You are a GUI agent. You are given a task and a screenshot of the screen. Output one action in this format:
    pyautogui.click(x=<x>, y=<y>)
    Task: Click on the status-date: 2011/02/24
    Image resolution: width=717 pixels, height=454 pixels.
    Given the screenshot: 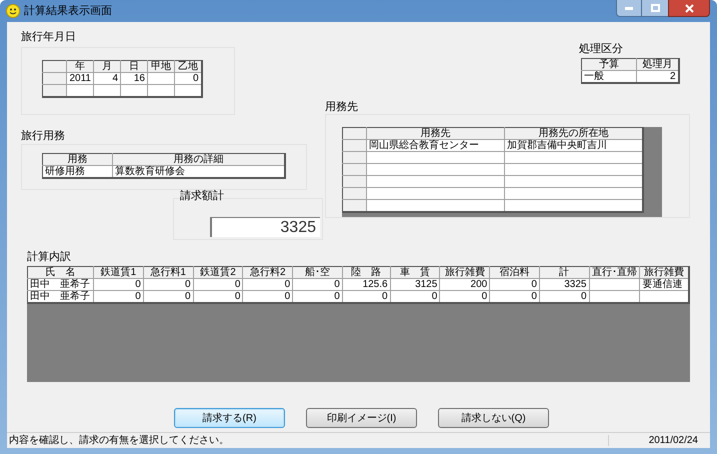 What is the action you would take?
    pyautogui.click(x=659, y=440)
    